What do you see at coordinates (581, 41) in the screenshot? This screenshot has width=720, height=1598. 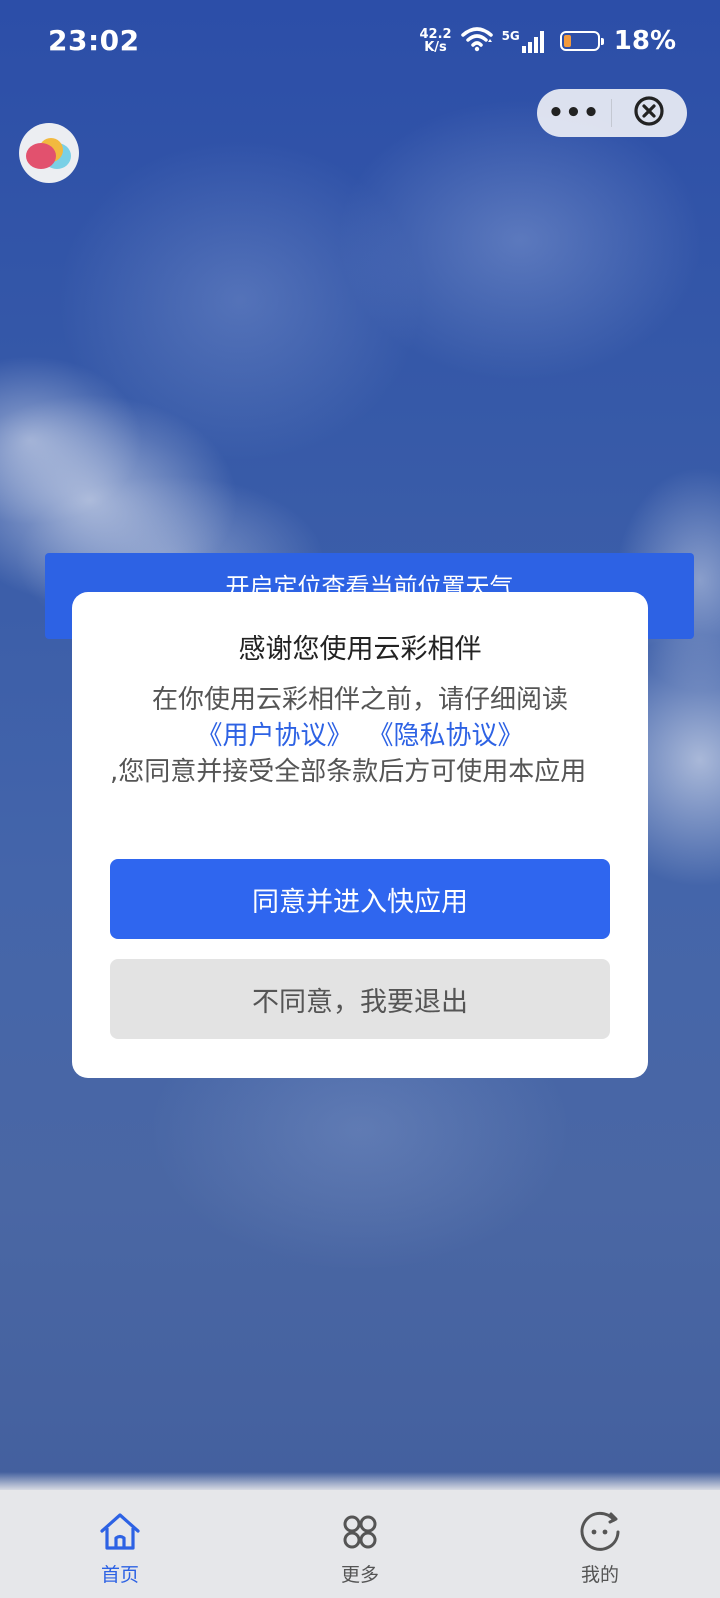 I see `battery-icon` at bounding box center [581, 41].